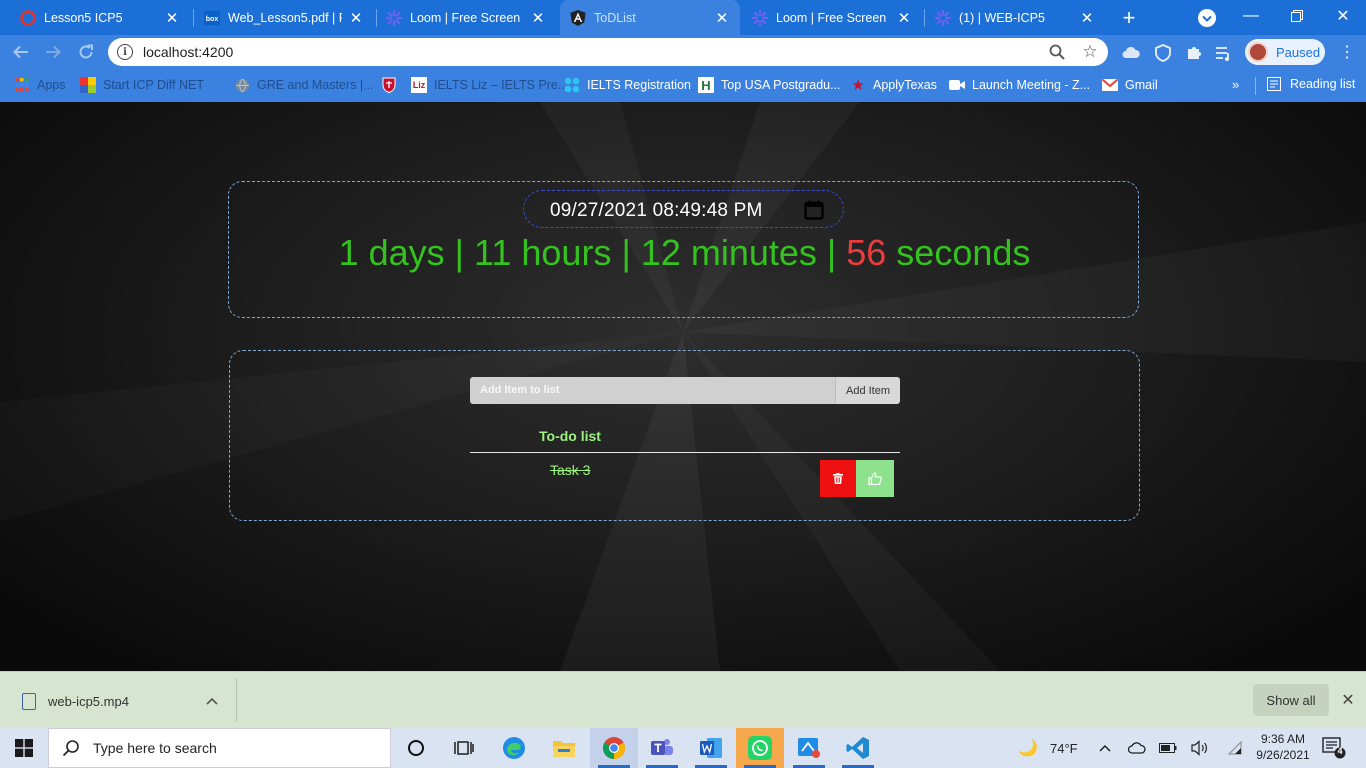 The image size is (1366, 768). I want to click on bookmarks-overflow-button: », so click(1235, 84).